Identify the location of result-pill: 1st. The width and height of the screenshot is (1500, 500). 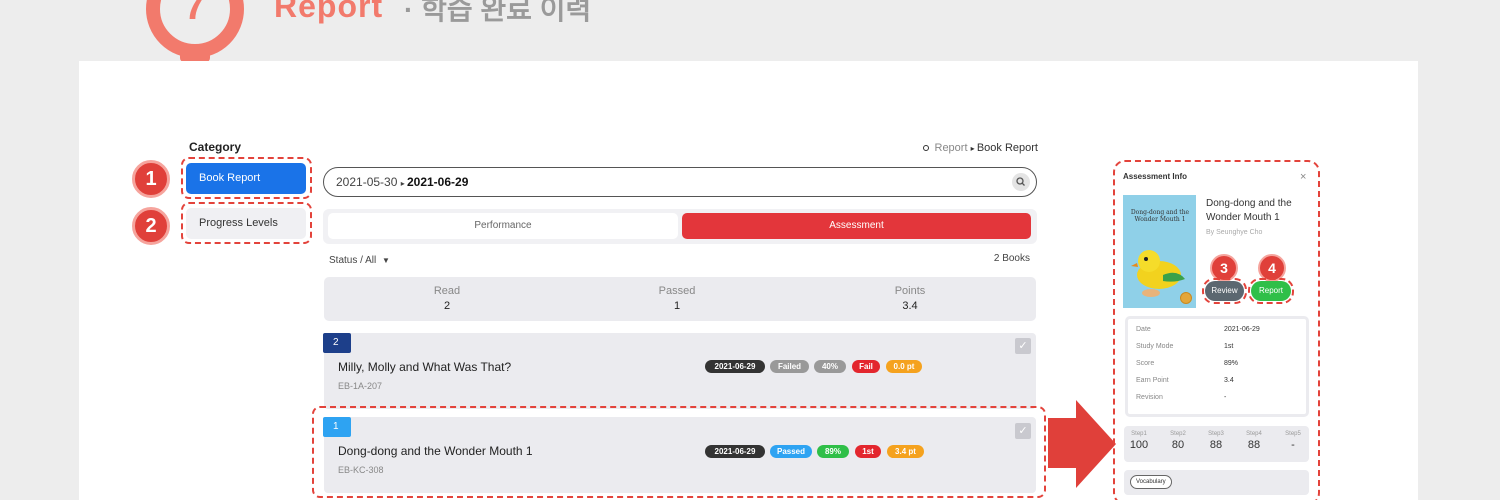
(868, 451).